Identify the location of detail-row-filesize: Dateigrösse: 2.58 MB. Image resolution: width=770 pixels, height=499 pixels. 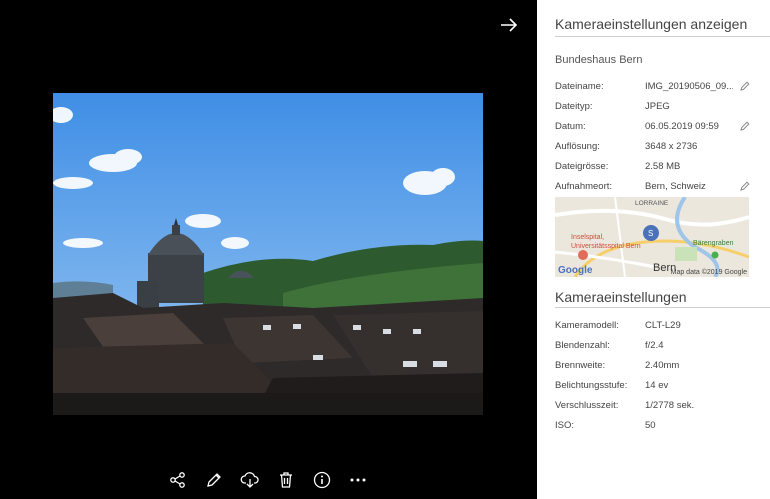
(660, 168).